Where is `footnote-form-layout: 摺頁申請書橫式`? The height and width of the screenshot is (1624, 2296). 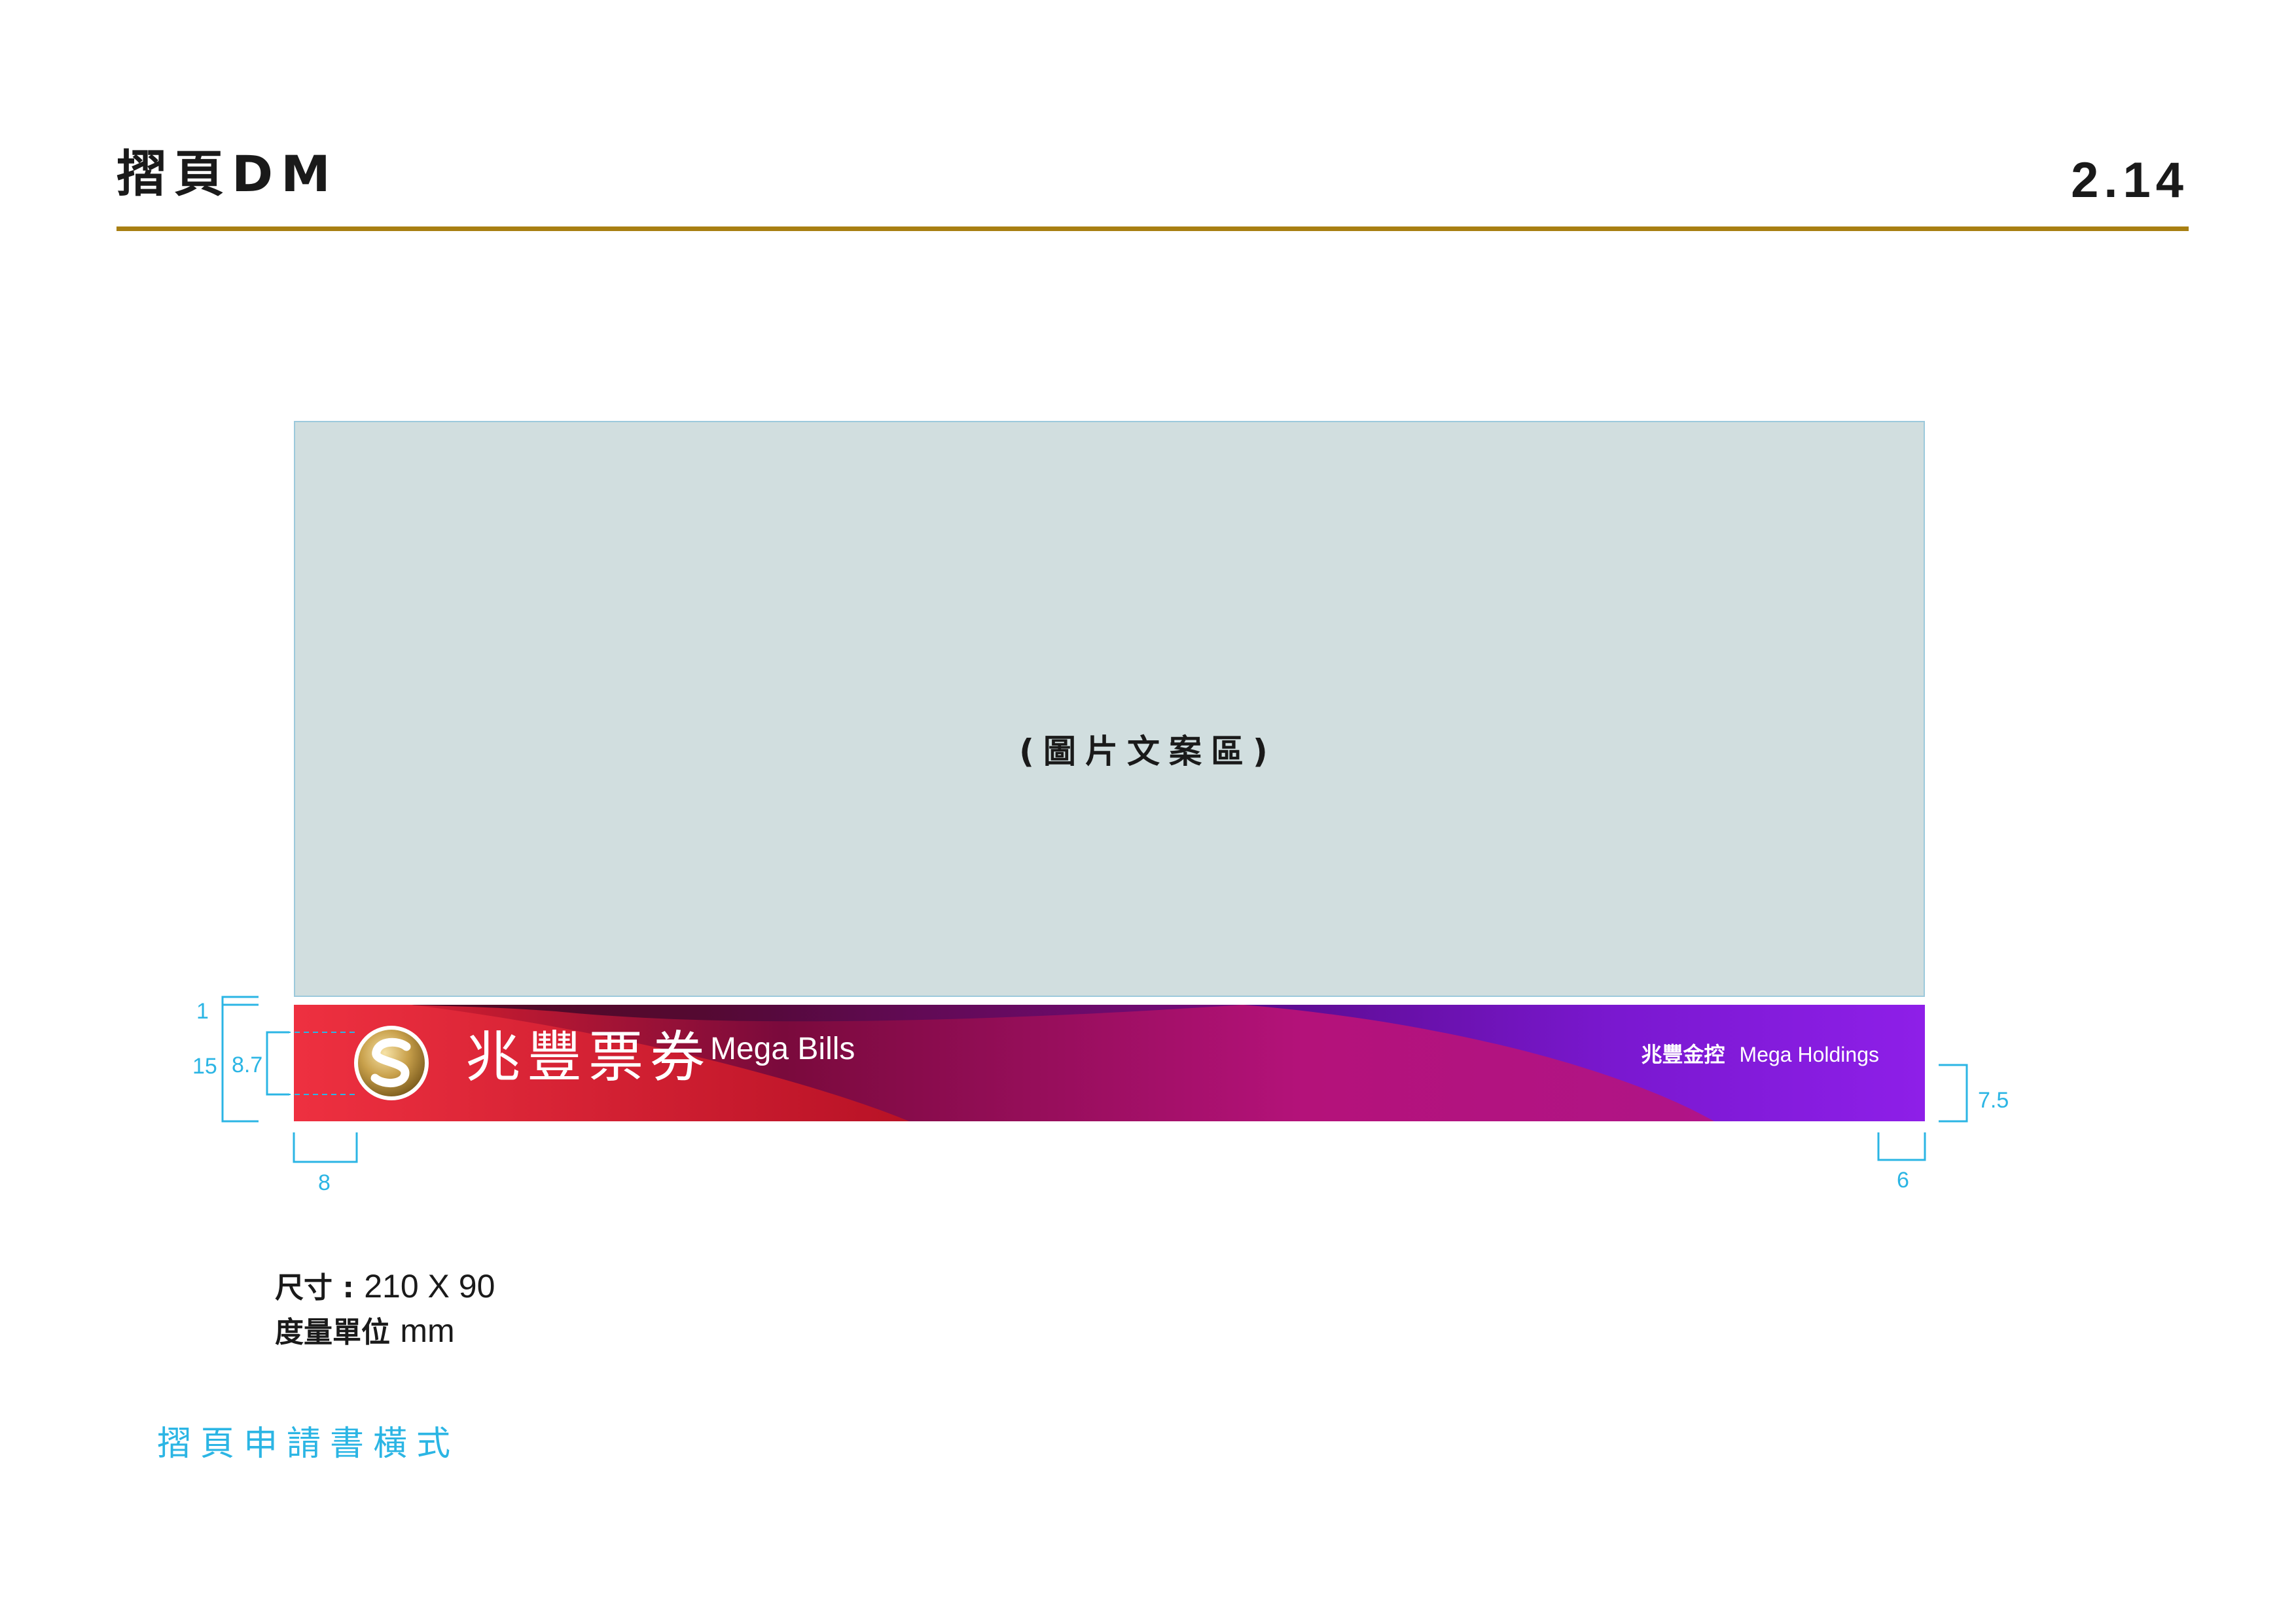 footnote-form-layout: 摺頁申請書橫式 is located at coordinates (308, 1444).